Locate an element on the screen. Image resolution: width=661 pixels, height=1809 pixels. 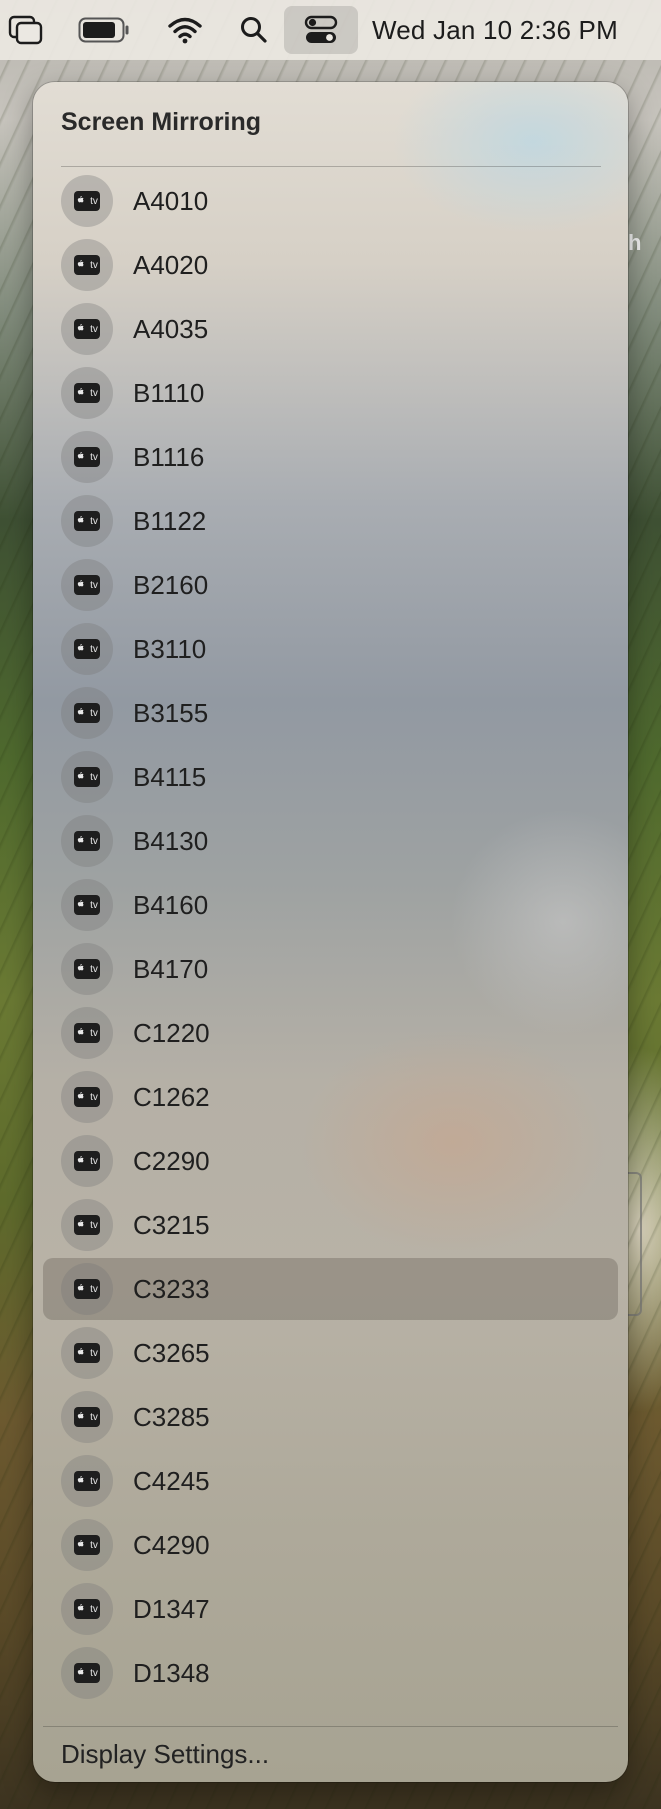
menu-bar: Wed Jan 10 2:36 PM is located at coordinates (330, 30).